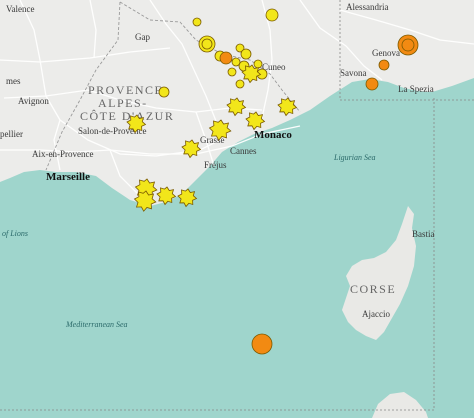 The height and width of the screenshot is (418, 474). I want to click on label-mes: mes, so click(13, 81).